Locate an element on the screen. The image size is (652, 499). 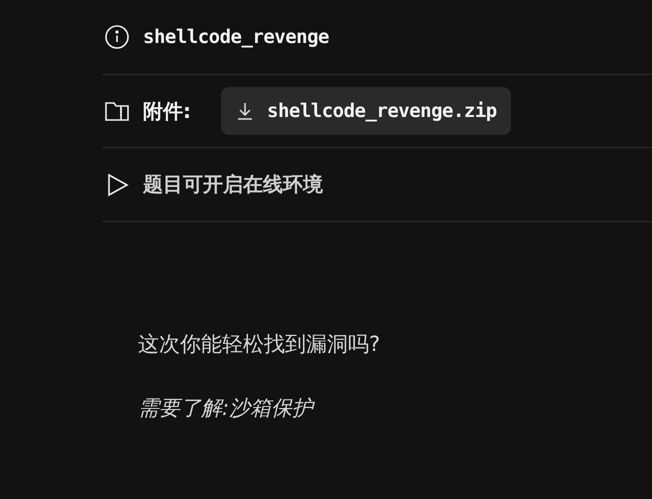
online-environment-link: 题目可开启在线环境 is located at coordinates (233, 184).